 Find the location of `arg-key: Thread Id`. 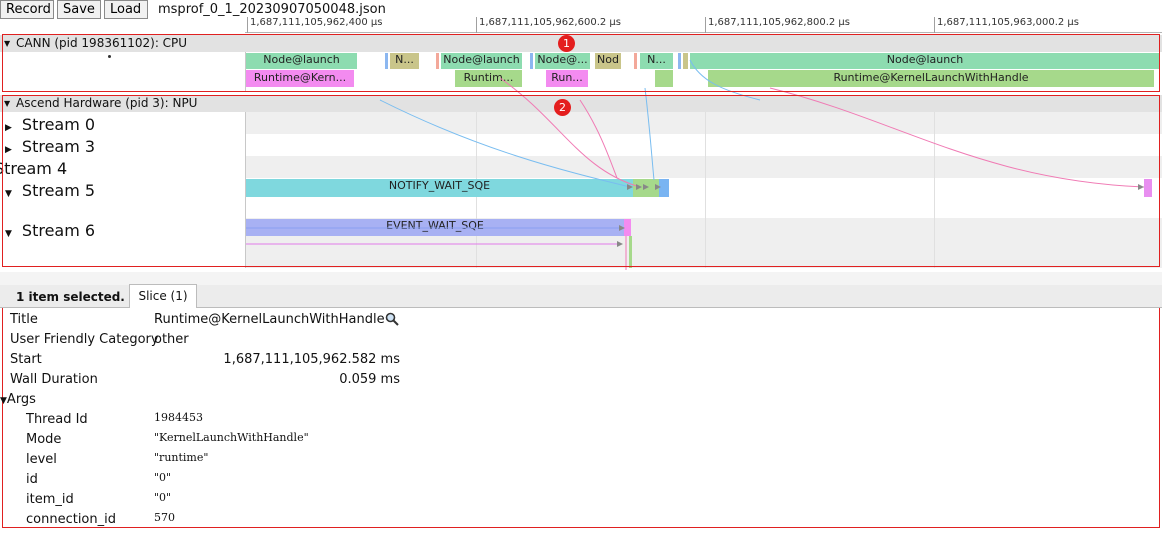

arg-key: Thread Id is located at coordinates (57, 419).